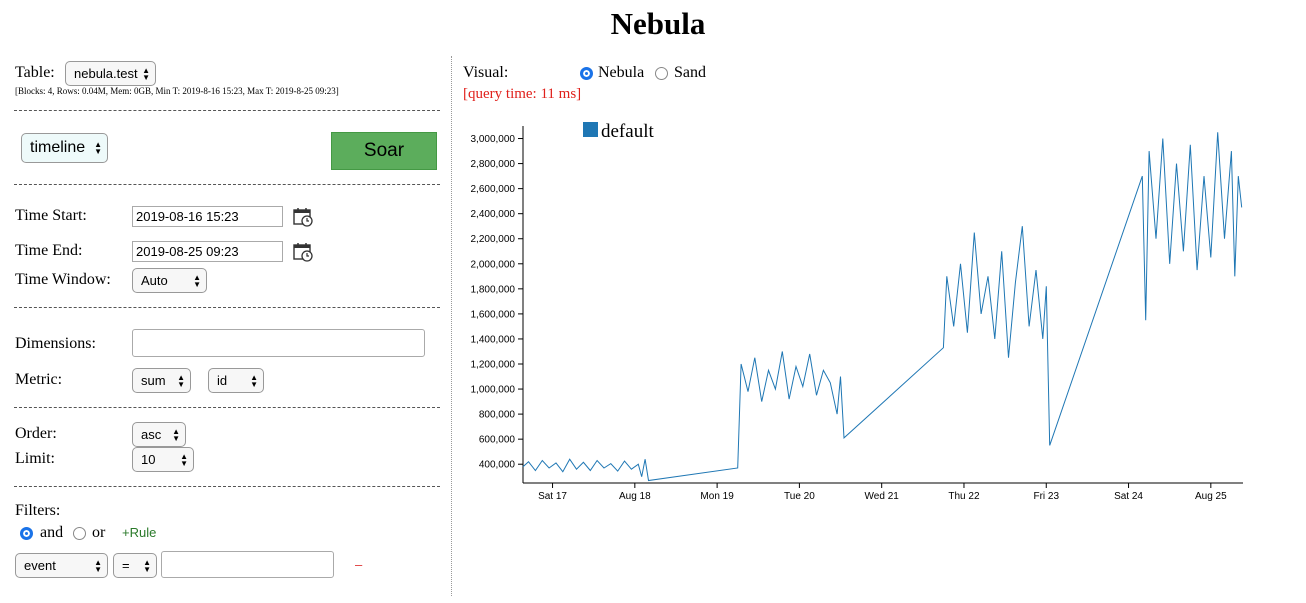 The width and height of the screenshot is (1306, 603). Describe the element at coordinates (493, 390) in the screenshot. I see `y-tick-label: 1,000,000` at that location.